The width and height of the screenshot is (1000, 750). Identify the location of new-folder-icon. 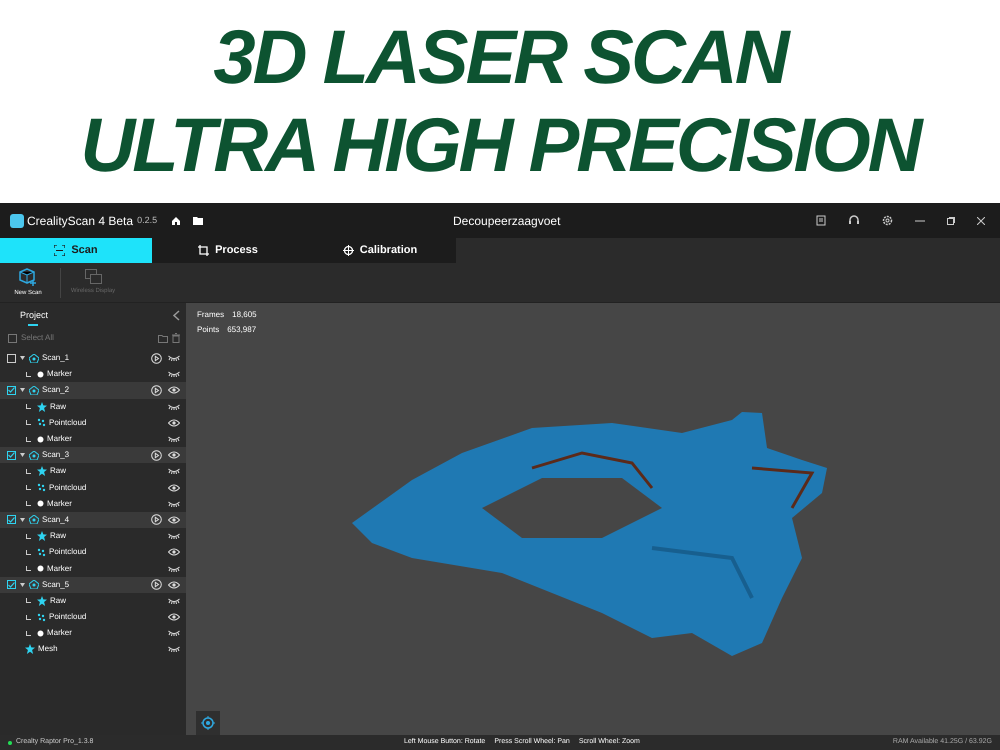
(163, 338).